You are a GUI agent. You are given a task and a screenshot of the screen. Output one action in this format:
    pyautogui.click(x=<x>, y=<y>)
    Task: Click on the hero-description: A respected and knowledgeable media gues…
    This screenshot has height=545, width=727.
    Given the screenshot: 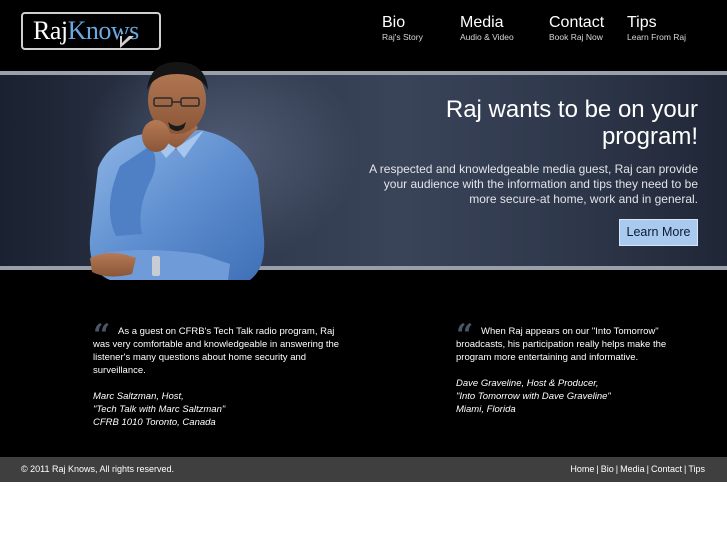 What is the action you would take?
    pyautogui.click(x=533, y=184)
    